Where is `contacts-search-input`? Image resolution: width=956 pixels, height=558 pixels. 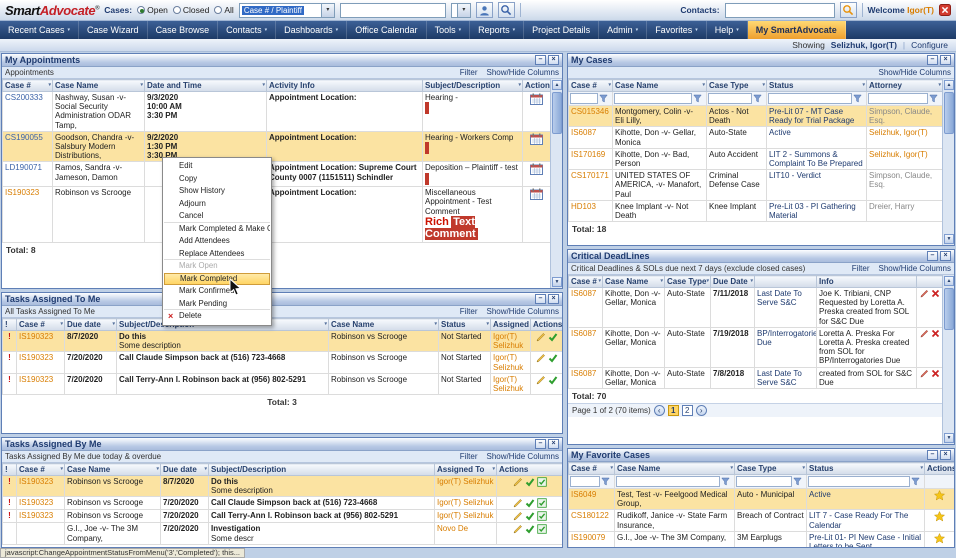 contacts-search-input is located at coordinates (779, 10).